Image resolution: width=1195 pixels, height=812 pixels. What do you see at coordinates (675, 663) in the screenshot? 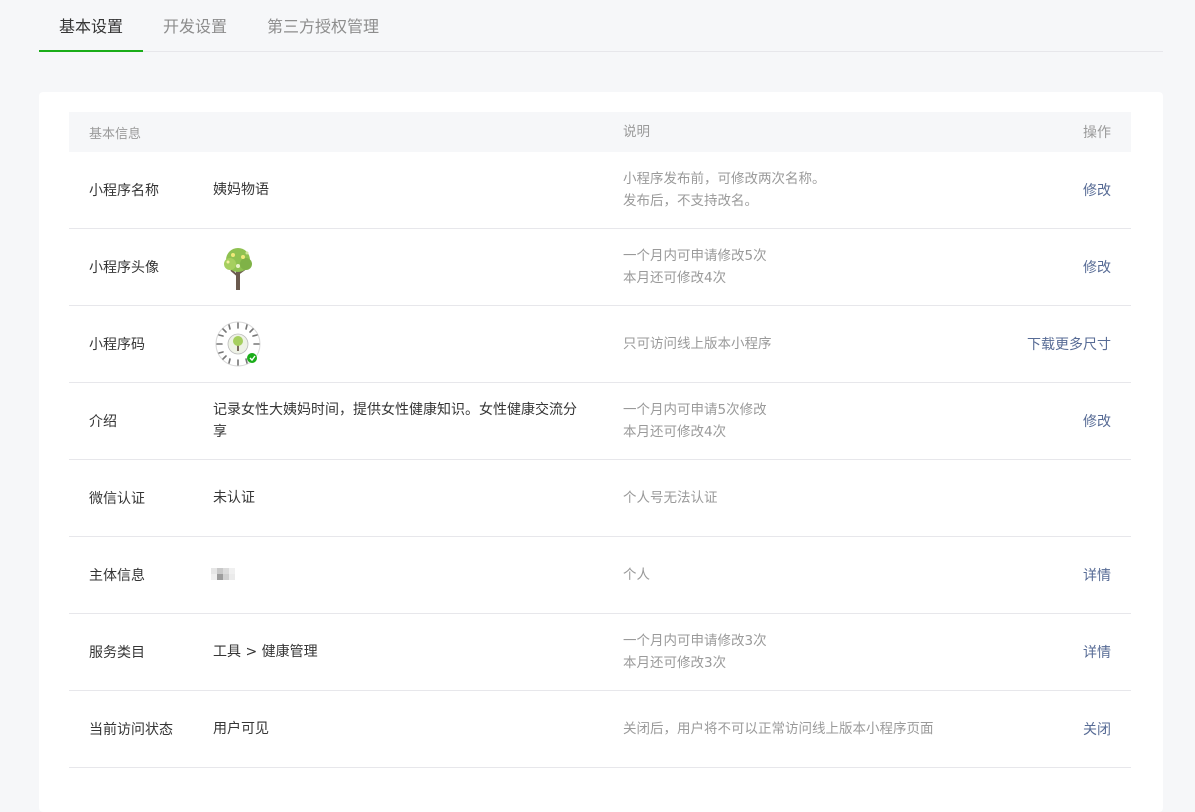
I see `desc-line: 本月还可修改3次` at bounding box center [675, 663].